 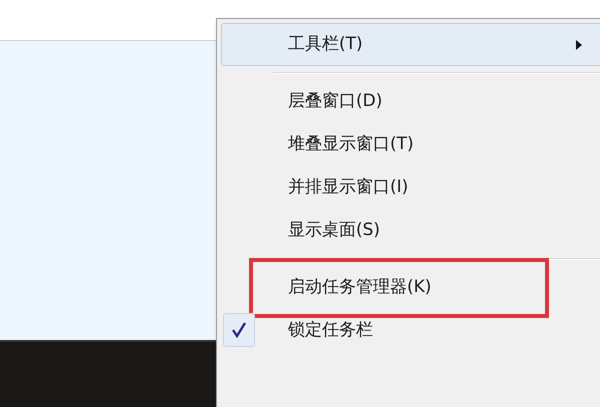 I want to click on menu-item-label: 锁定任务栏, so click(x=330, y=330).